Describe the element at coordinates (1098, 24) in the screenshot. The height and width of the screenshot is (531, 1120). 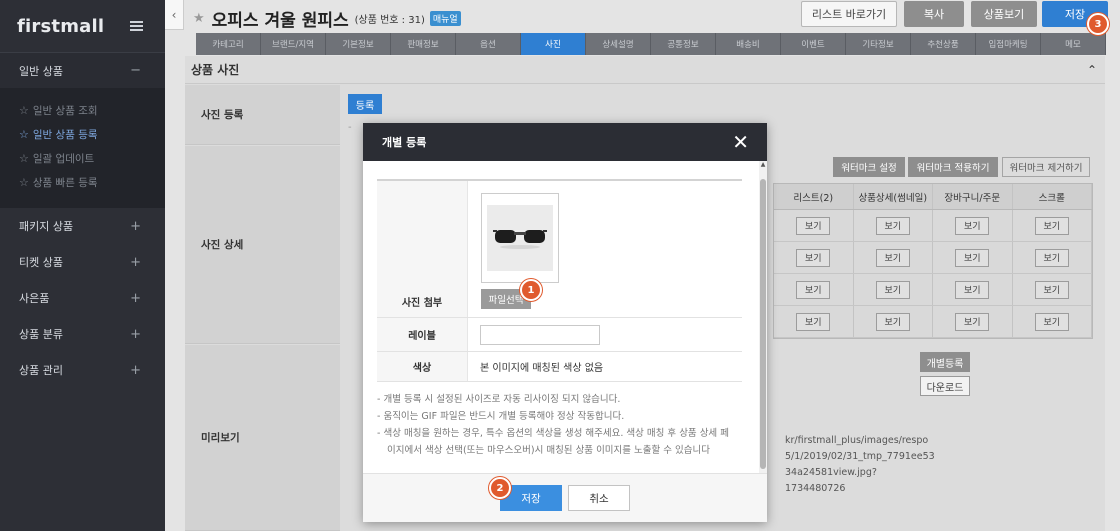
I see `step-marker-3: 3` at that location.